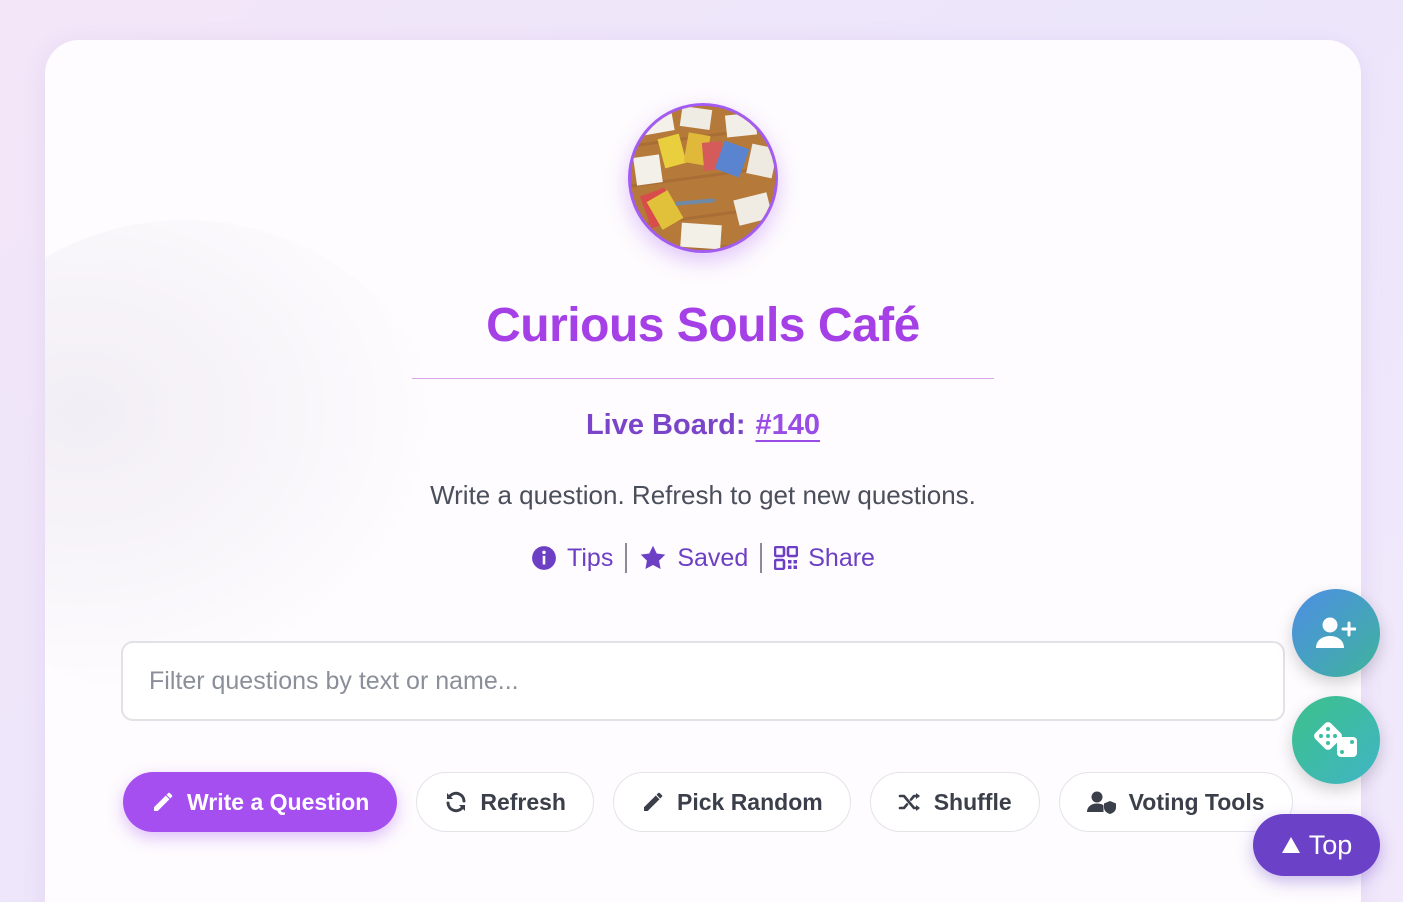 The width and height of the screenshot is (1403, 902). I want to click on triangle-up-icon, so click(1290, 845).